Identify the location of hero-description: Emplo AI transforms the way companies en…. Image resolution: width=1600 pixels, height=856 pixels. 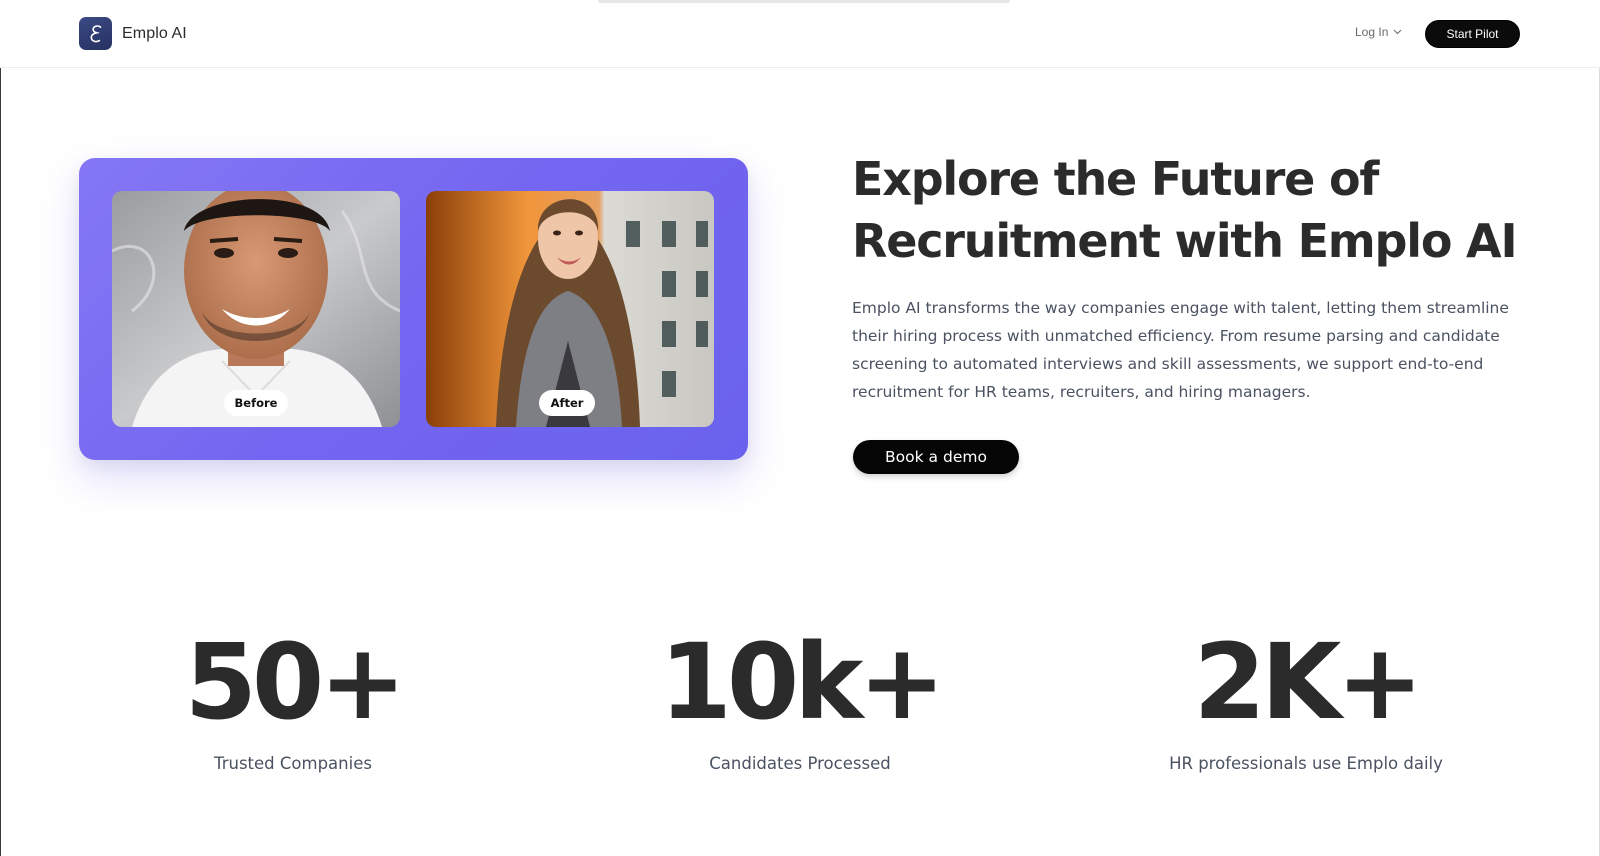
(1180, 350).